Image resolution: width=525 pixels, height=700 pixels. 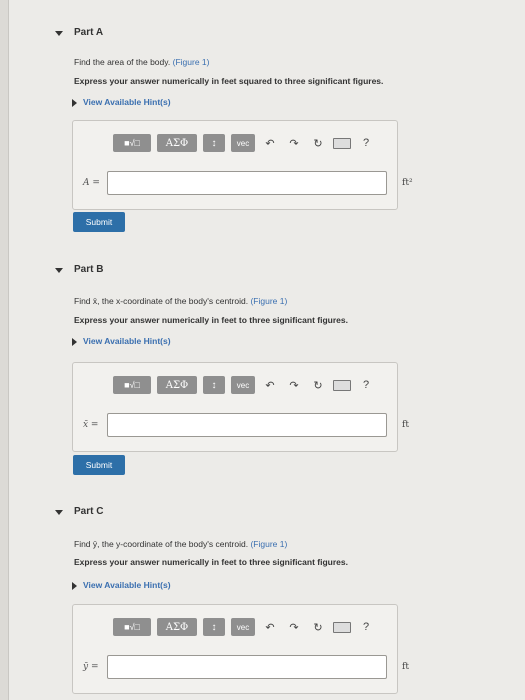 What do you see at coordinates (89, 511) in the screenshot?
I see `part-title: Part C` at bounding box center [89, 511].